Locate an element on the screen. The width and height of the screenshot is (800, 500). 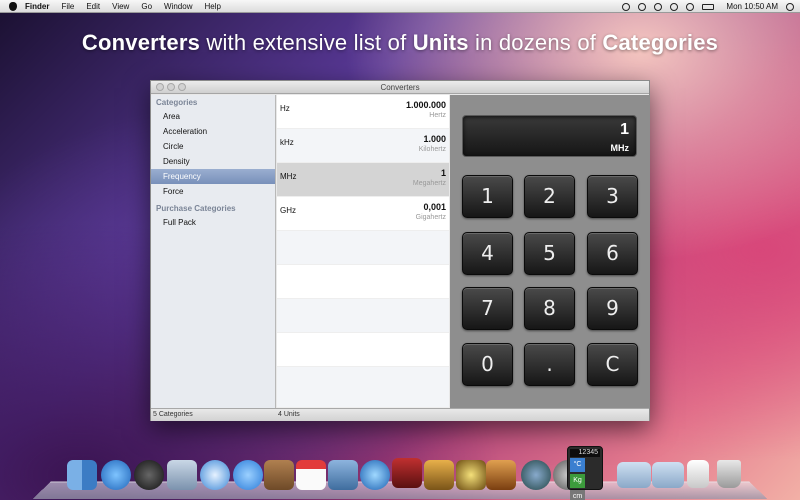
window-title: Converters is located at coordinates (400, 87).